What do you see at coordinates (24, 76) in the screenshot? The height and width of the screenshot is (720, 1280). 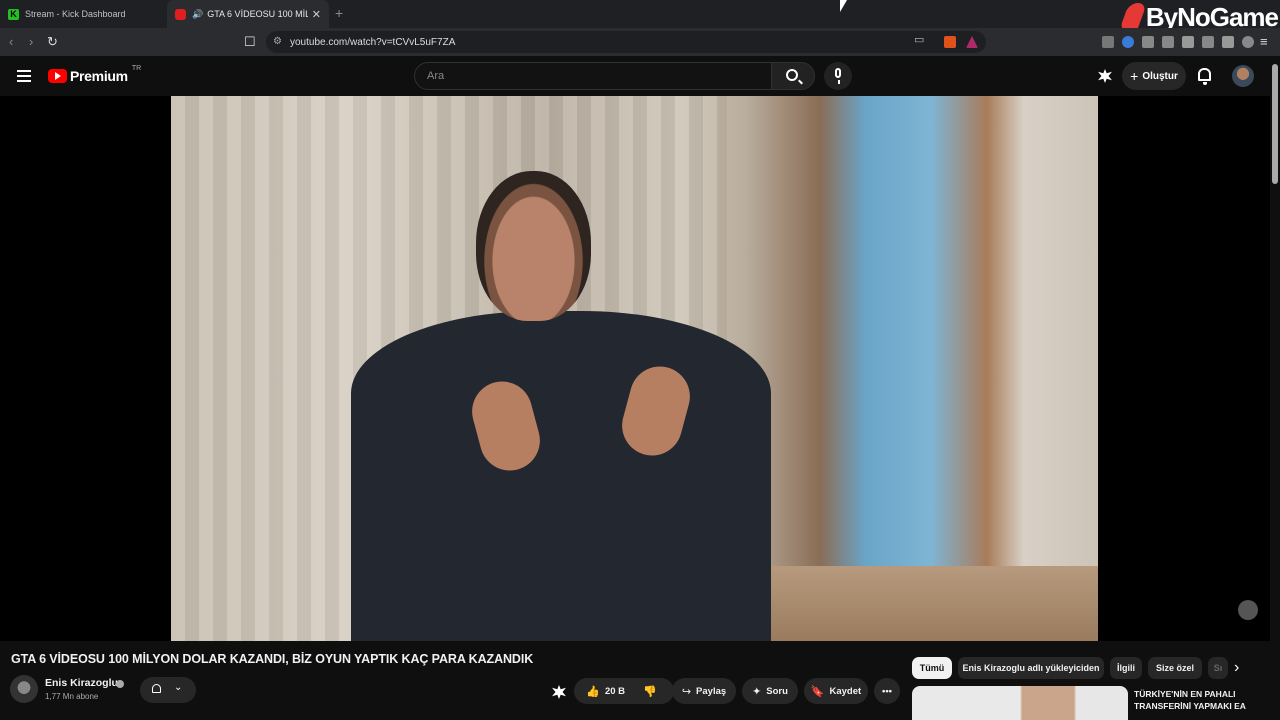 I see `menu-icon` at bounding box center [24, 76].